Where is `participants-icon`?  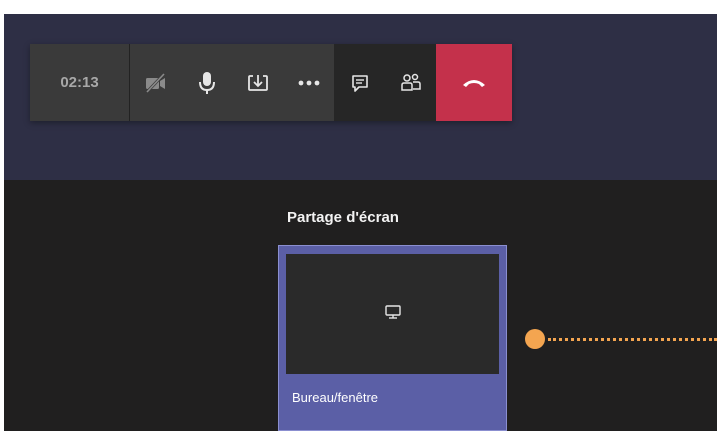
participants-icon is located at coordinates (411, 83).